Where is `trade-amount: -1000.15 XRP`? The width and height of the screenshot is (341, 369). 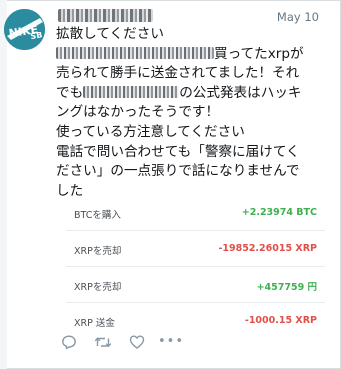 trade-amount: -1000.15 XRP is located at coordinates (280, 320).